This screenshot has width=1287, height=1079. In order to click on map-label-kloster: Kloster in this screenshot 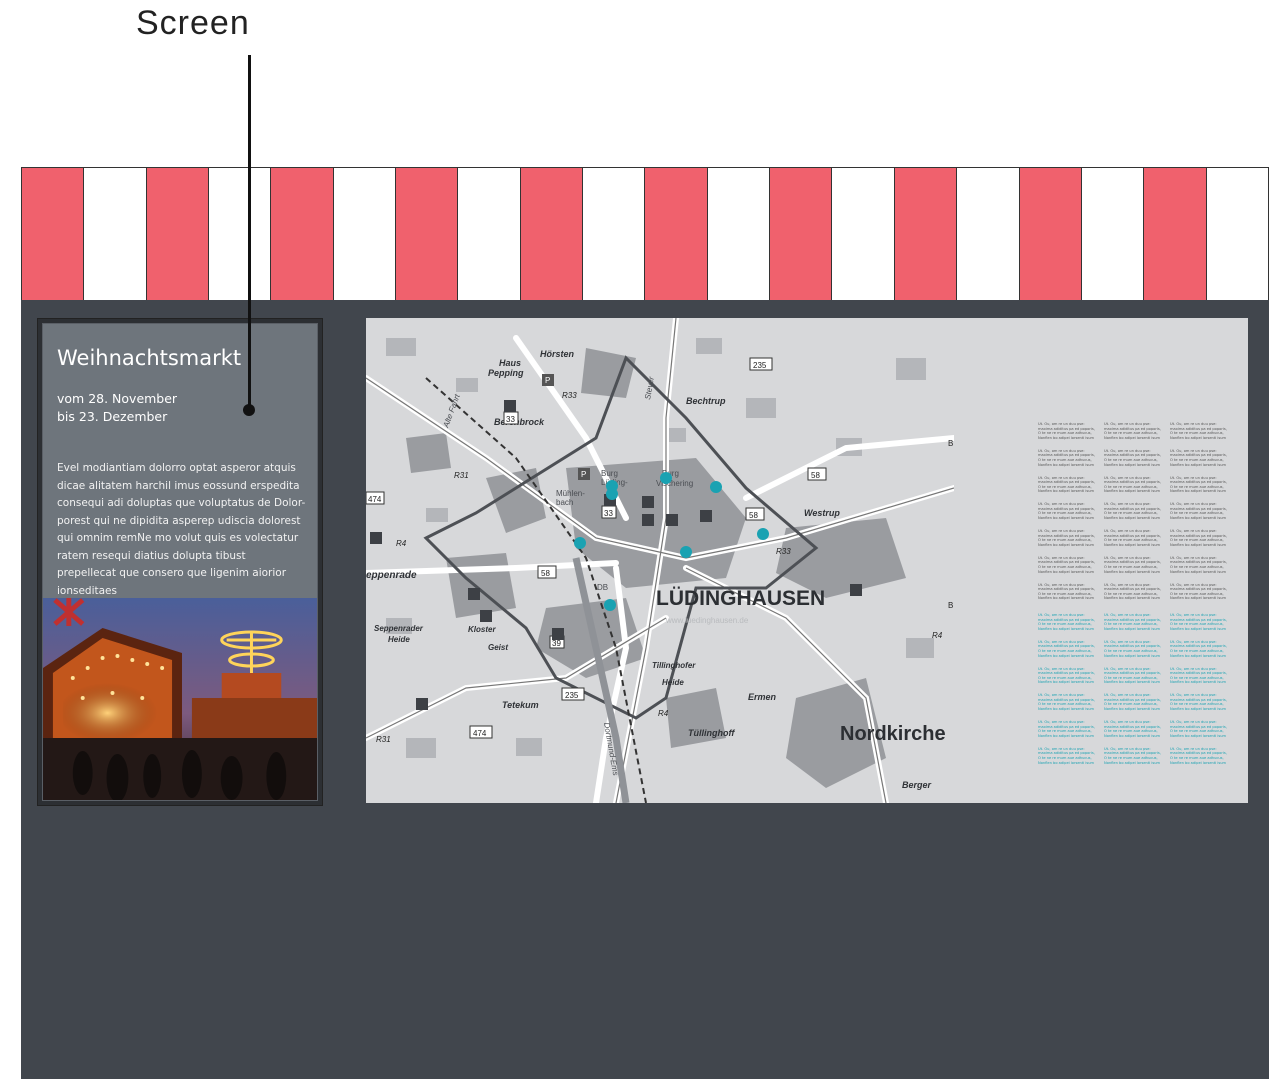, I will do `click(482, 629)`.